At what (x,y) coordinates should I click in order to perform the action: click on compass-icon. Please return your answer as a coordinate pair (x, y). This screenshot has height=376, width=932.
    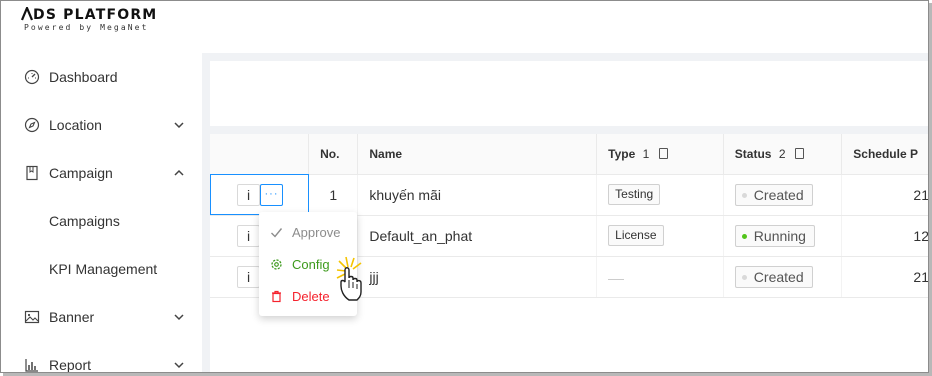
    Looking at the image, I should click on (32, 125).